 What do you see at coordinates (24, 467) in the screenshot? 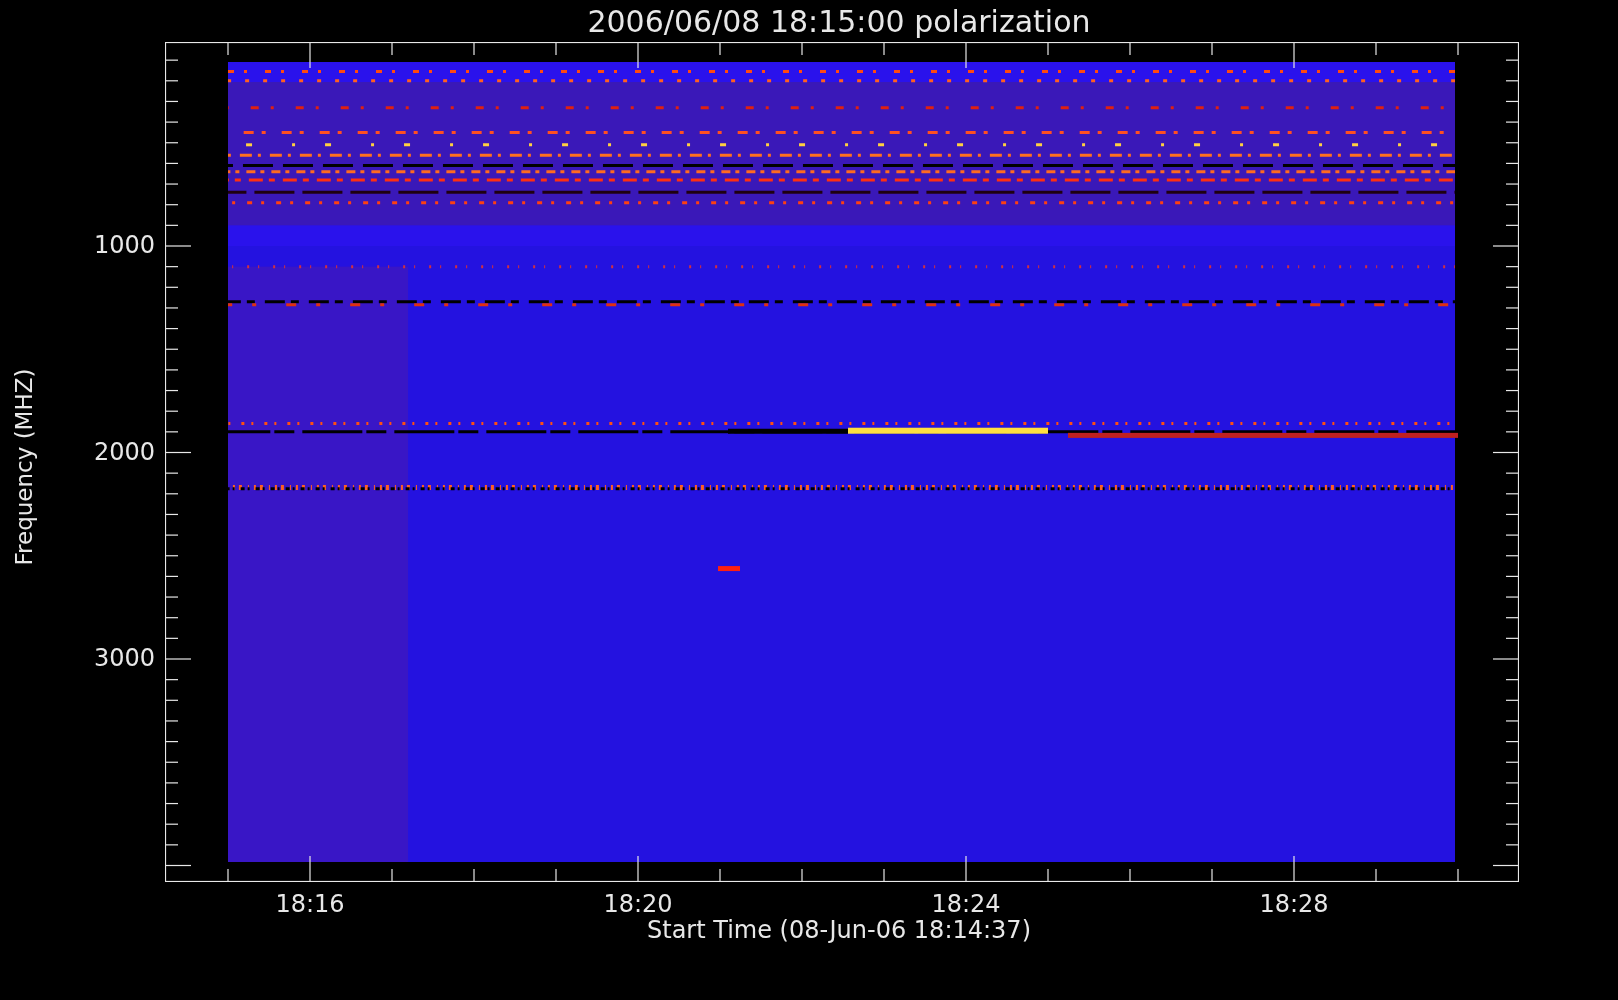
I see `y-axis-label: Frequency (MHZ)` at bounding box center [24, 467].